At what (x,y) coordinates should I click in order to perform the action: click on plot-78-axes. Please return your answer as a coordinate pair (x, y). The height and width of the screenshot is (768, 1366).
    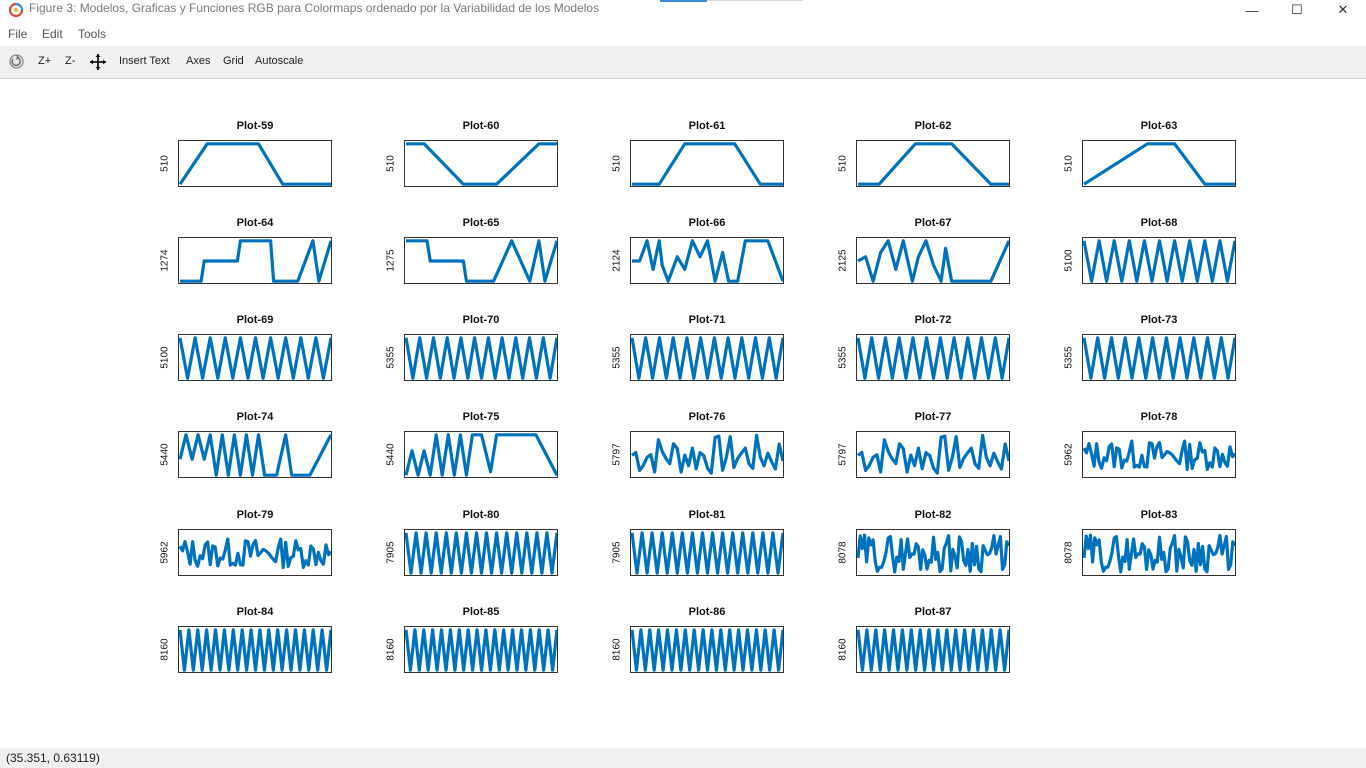
    Looking at the image, I should click on (1159, 454).